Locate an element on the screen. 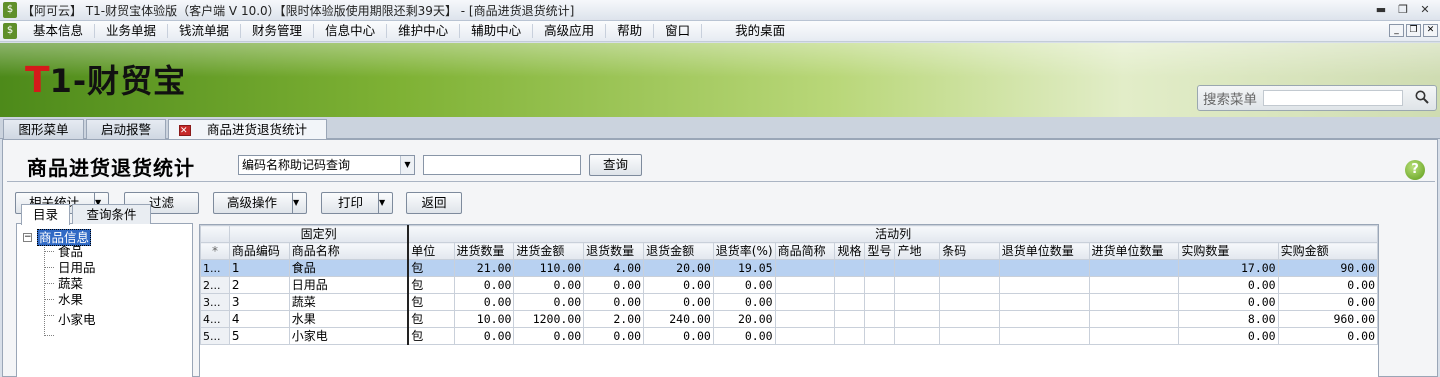 The height and width of the screenshot is (377, 1440). column-header: 进货金额 is located at coordinates (549, 251).